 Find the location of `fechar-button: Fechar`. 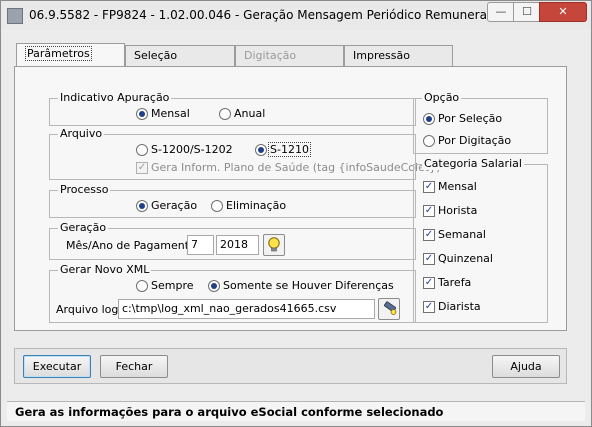

fechar-button: Fechar is located at coordinates (134, 366).